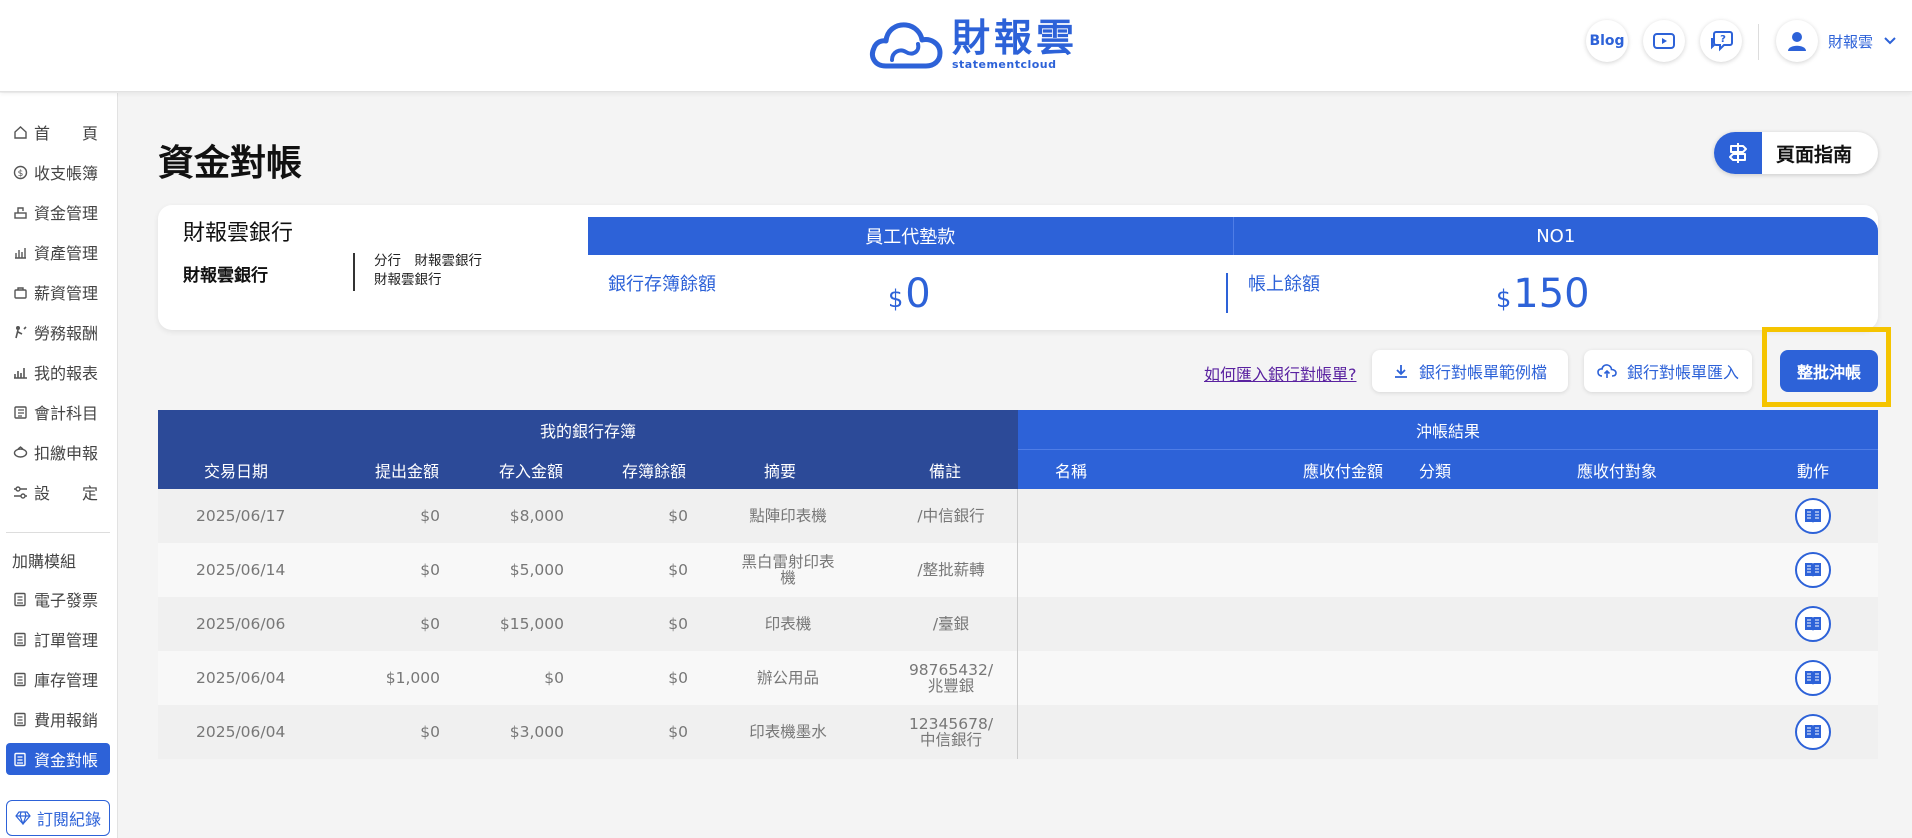 The width and height of the screenshot is (1912, 838). What do you see at coordinates (66, 213) in the screenshot?
I see `sidebar-item-label: 資金管理` at bounding box center [66, 213].